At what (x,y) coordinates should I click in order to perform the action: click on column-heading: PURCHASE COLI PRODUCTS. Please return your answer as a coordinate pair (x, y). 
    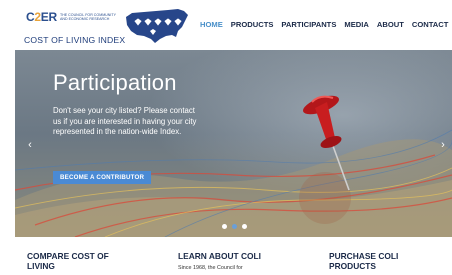
    Looking at the image, I should click on (384, 261).